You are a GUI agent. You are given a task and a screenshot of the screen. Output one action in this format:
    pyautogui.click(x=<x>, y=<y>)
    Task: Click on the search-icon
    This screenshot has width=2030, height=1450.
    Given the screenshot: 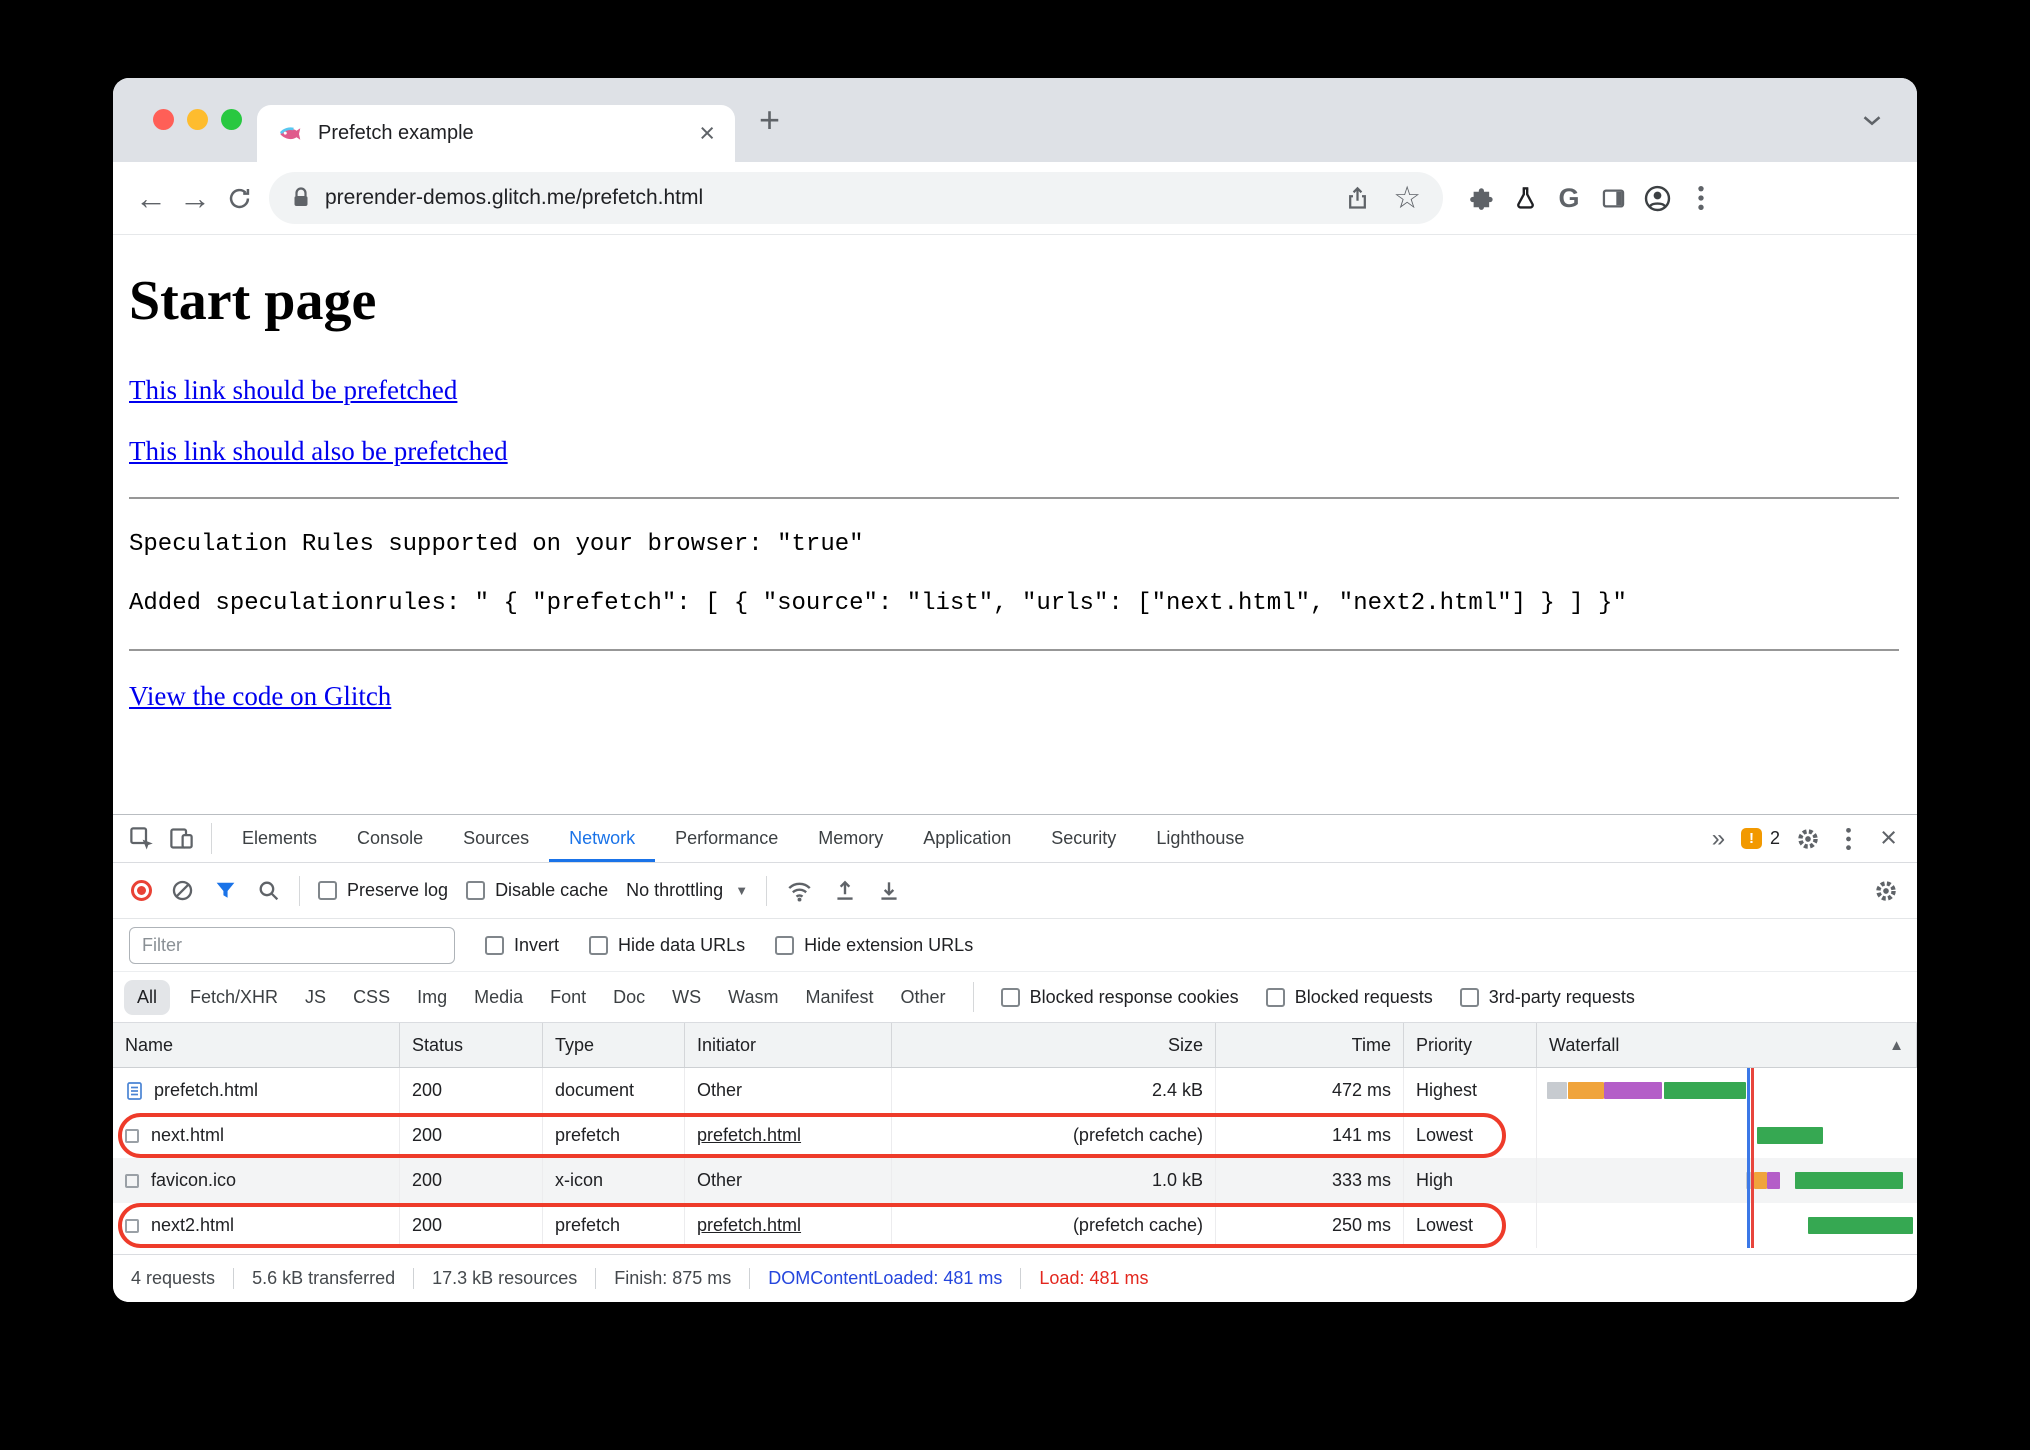 What is the action you would take?
    pyautogui.click(x=268, y=890)
    